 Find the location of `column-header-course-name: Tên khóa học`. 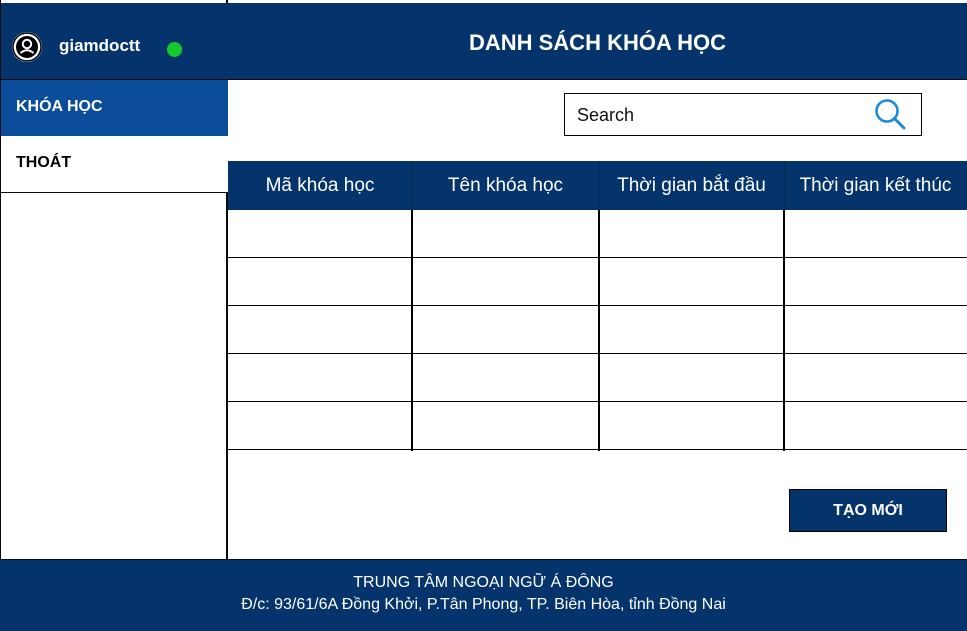

column-header-course-name: Tên khóa học is located at coordinates (505, 185).